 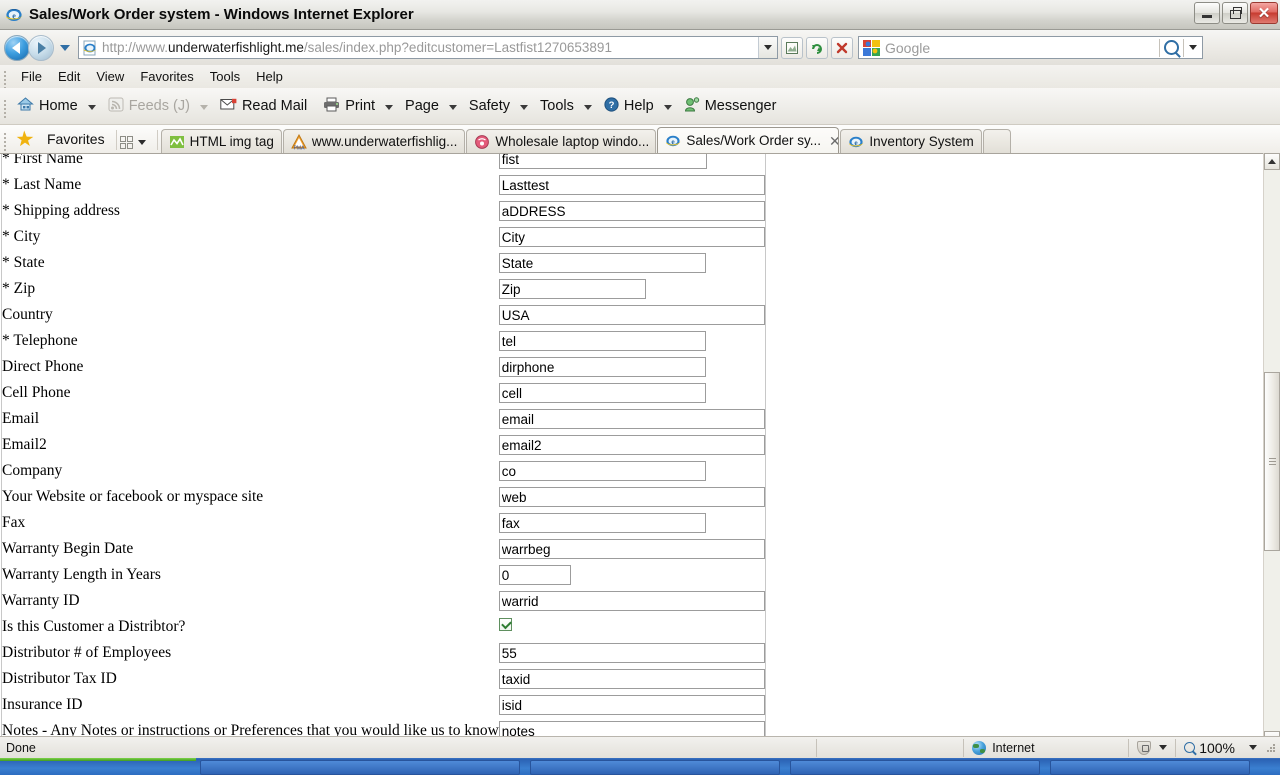 I want to click on tab-close-icon: ✕, so click(x=833, y=141).